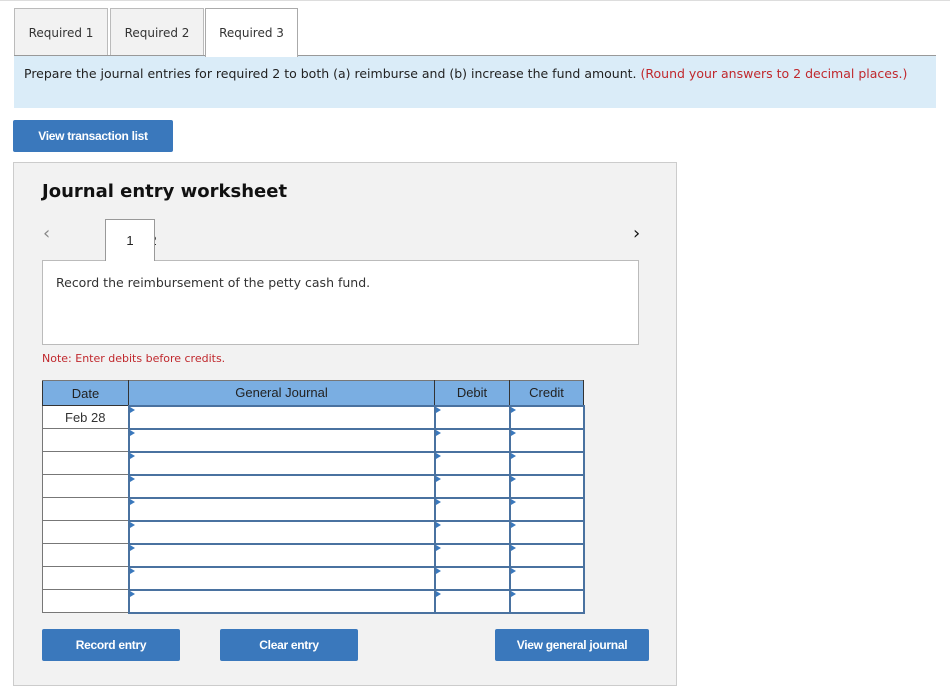 The image size is (950, 693). What do you see at coordinates (251, 32) in the screenshot?
I see `tab-required-3: Required 3` at bounding box center [251, 32].